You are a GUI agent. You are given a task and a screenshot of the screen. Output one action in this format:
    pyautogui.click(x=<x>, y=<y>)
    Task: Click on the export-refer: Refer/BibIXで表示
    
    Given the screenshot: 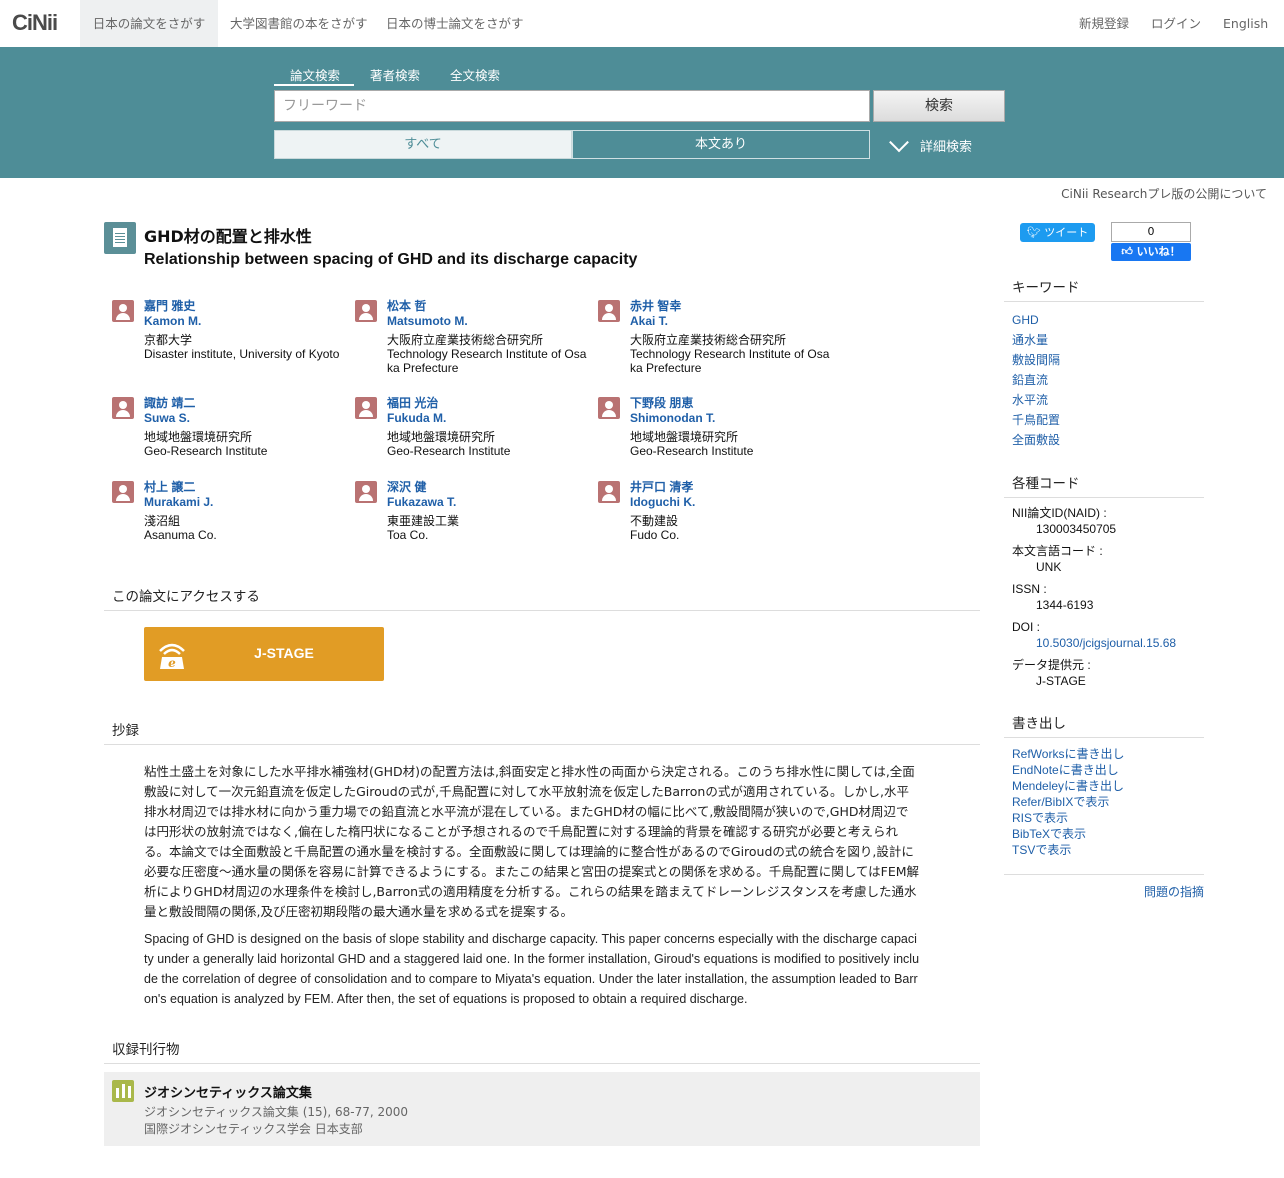 What is the action you would take?
    pyautogui.click(x=1068, y=802)
    